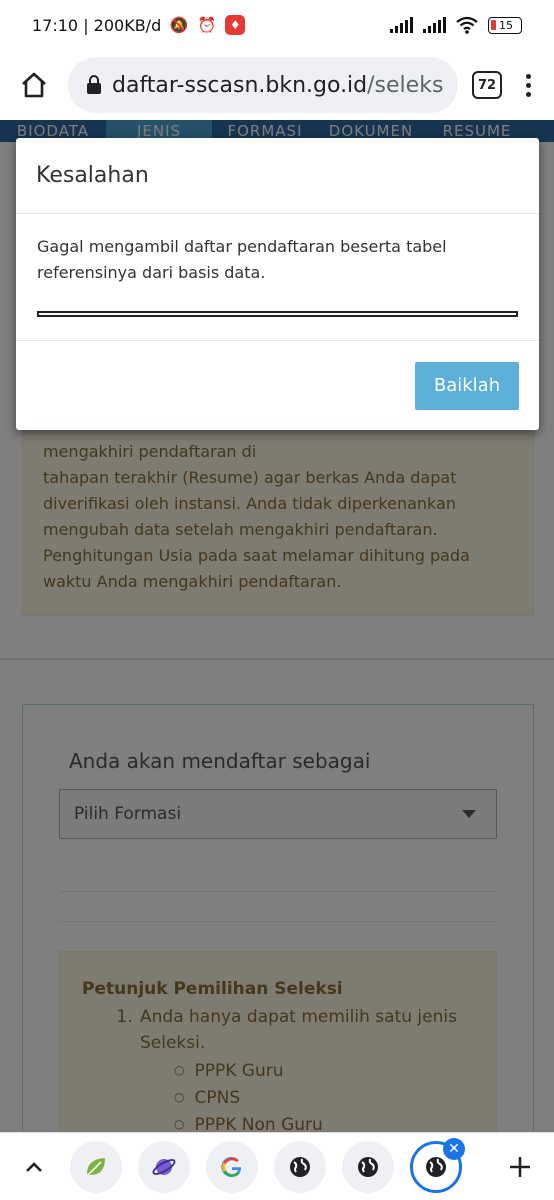 The image size is (554, 1200). Describe the element at coordinates (405, 85) in the screenshot. I see `url-path: /seleks` at that location.